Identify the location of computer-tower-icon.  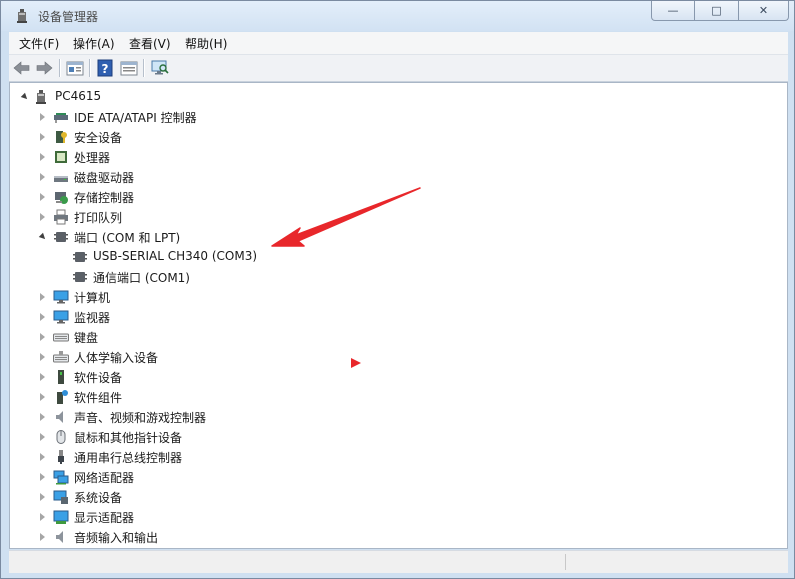
(41, 97).